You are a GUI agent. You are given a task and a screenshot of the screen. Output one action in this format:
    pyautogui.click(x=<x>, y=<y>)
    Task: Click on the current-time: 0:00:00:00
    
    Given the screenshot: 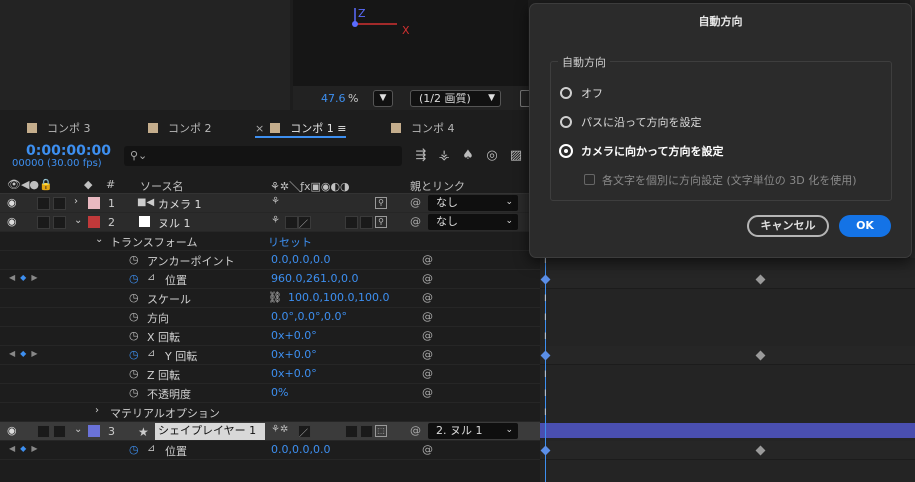 What is the action you would take?
    pyautogui.click(x=68, y=151)
    